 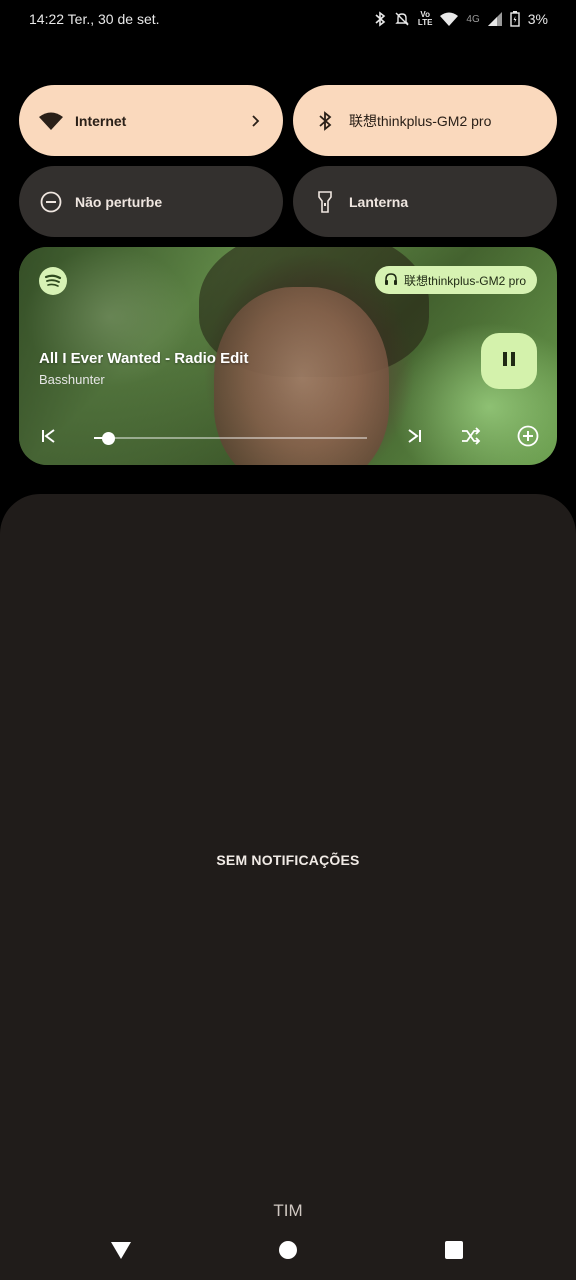 I want to click on pause-icon, so click(x=509, y=361).